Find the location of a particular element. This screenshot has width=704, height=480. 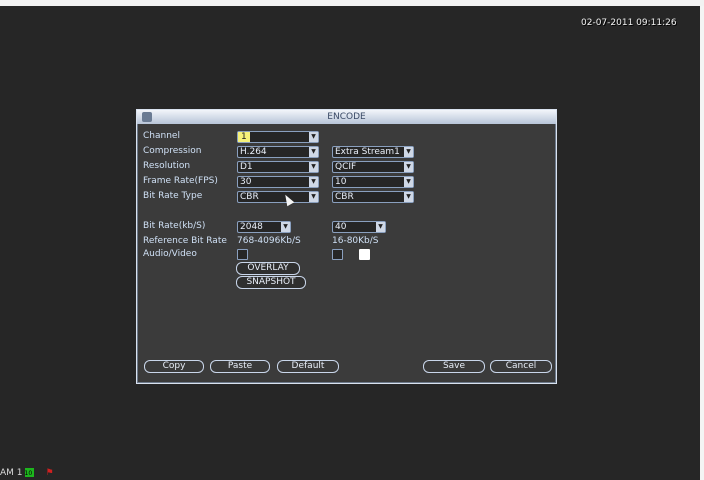

label-channel: Channel is located at coordinates (161, 136).